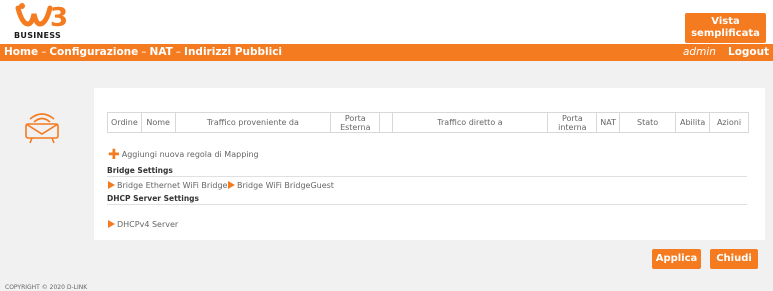  Describe the element at coordinates (233, 52) in the screenshot. I see `breadcrumb-indirizzi-pubblici: Indirizzi Pubblici` at that location.